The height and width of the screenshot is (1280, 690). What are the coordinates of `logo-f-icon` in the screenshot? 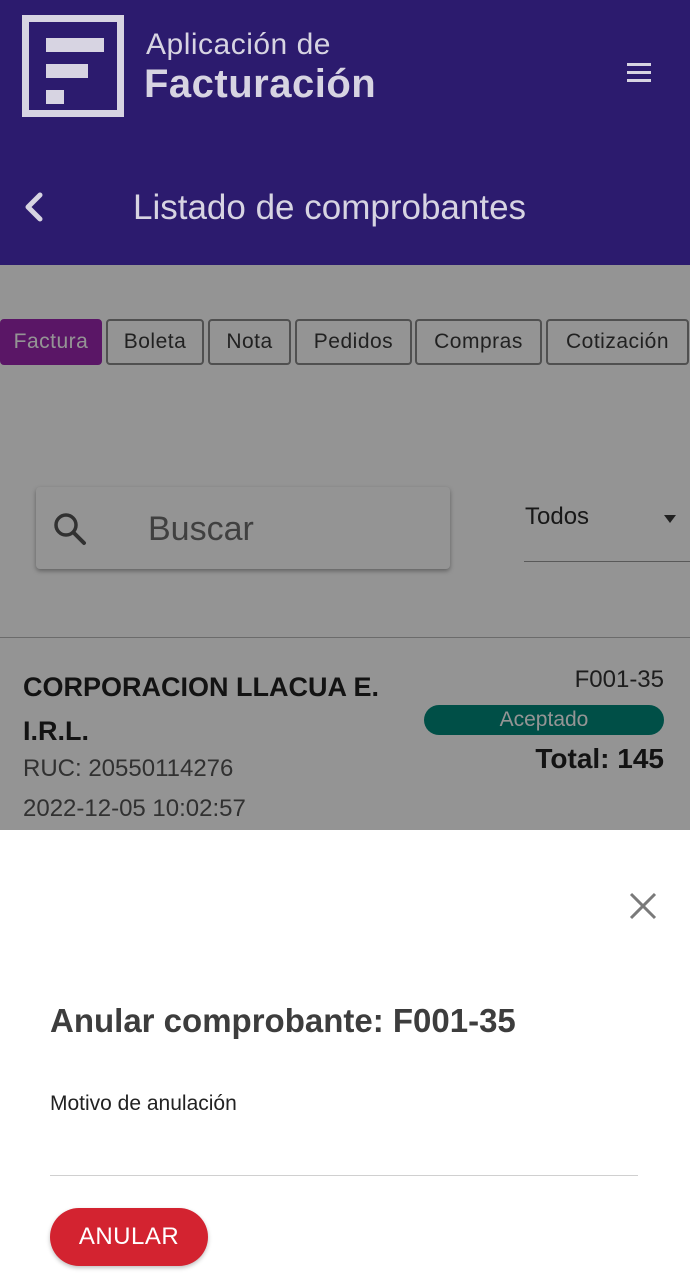 It's located at (73, 66).